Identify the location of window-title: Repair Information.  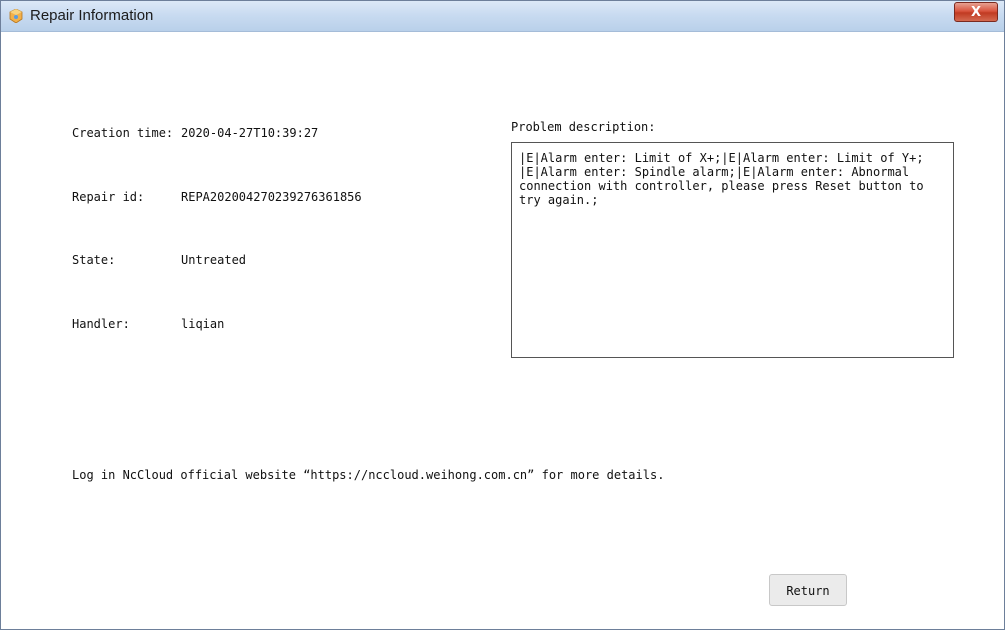
(92, 15).